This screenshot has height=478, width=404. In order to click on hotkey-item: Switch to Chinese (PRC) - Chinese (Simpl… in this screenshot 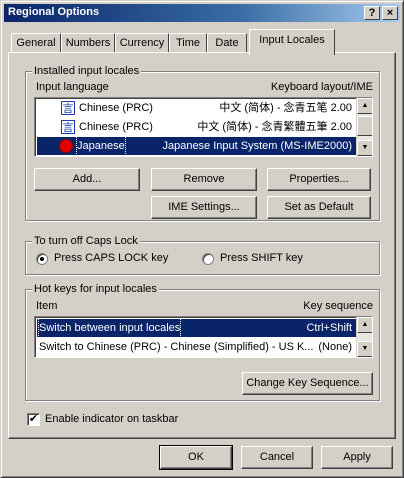, I will do `click(176, 347)`.